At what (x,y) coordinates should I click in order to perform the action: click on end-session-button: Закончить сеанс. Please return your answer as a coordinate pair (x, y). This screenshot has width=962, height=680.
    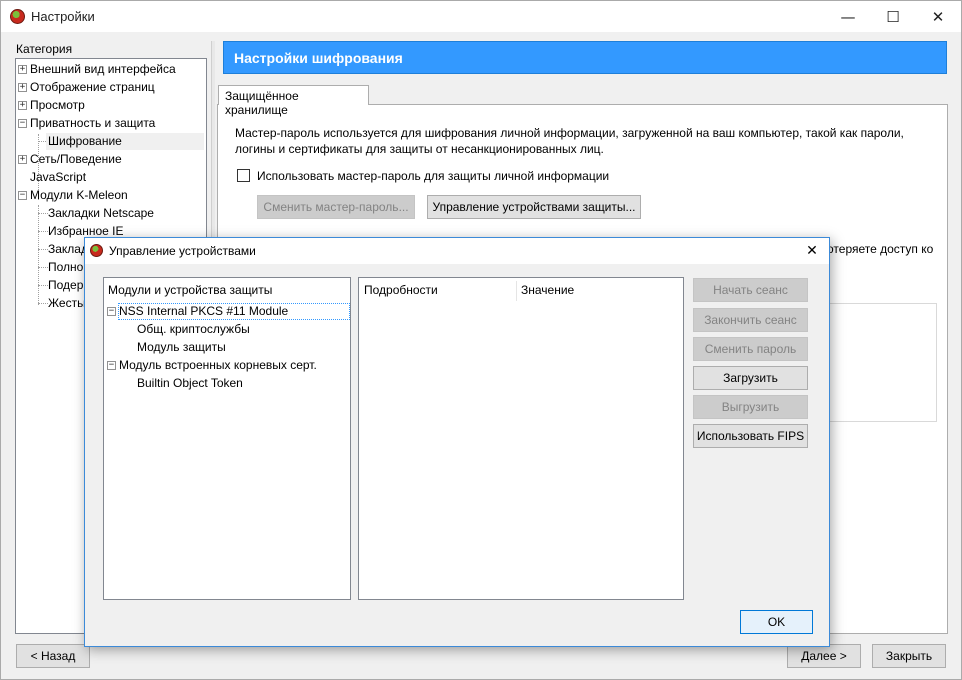
    Looking at the image, I should click on (750, 320).